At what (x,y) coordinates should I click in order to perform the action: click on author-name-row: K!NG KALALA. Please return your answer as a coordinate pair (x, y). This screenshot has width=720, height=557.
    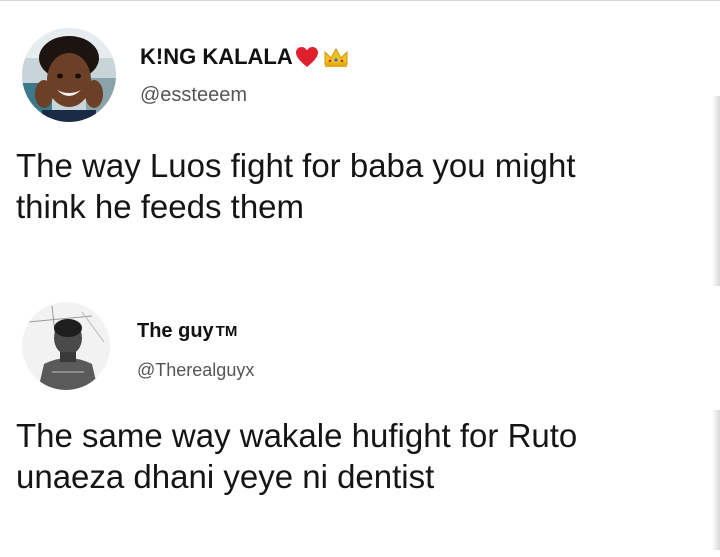
    Looking at the image, I should click on (244, 57).